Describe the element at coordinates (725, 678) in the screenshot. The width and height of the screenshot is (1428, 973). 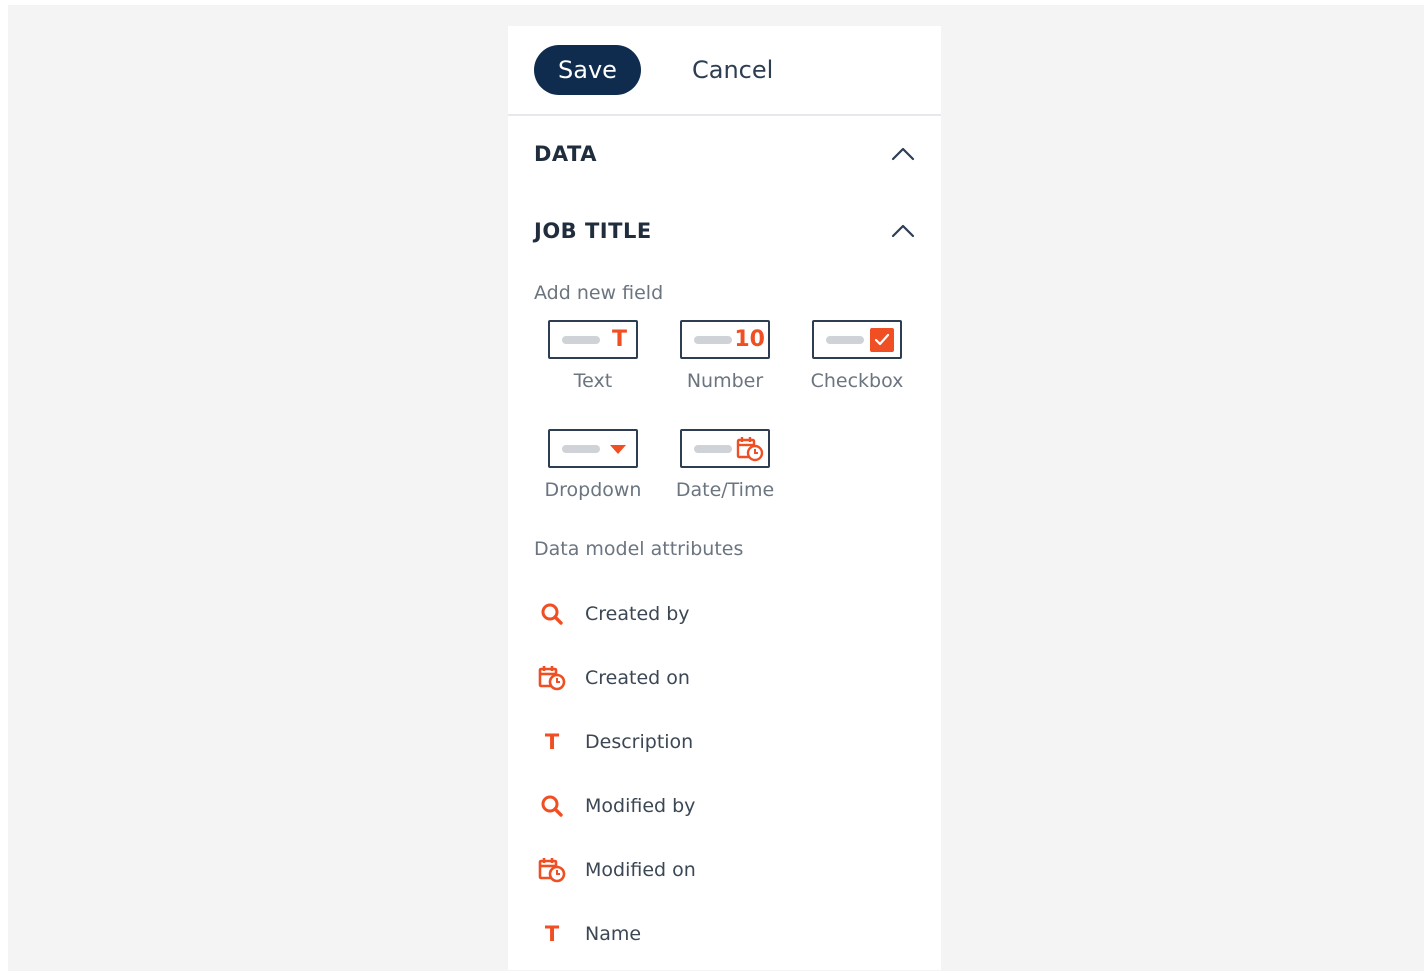
I see `attribute-created-on: Created on` at that location.